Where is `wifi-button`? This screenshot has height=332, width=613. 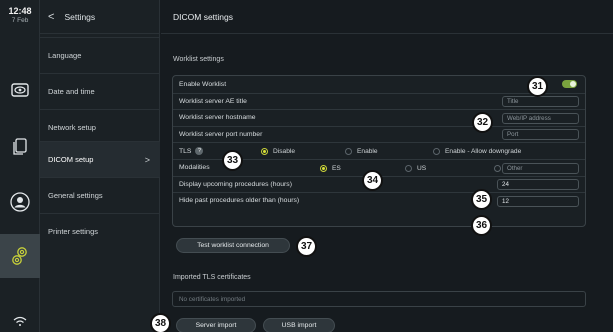 wifi-button is located at coordinates (20, 321).